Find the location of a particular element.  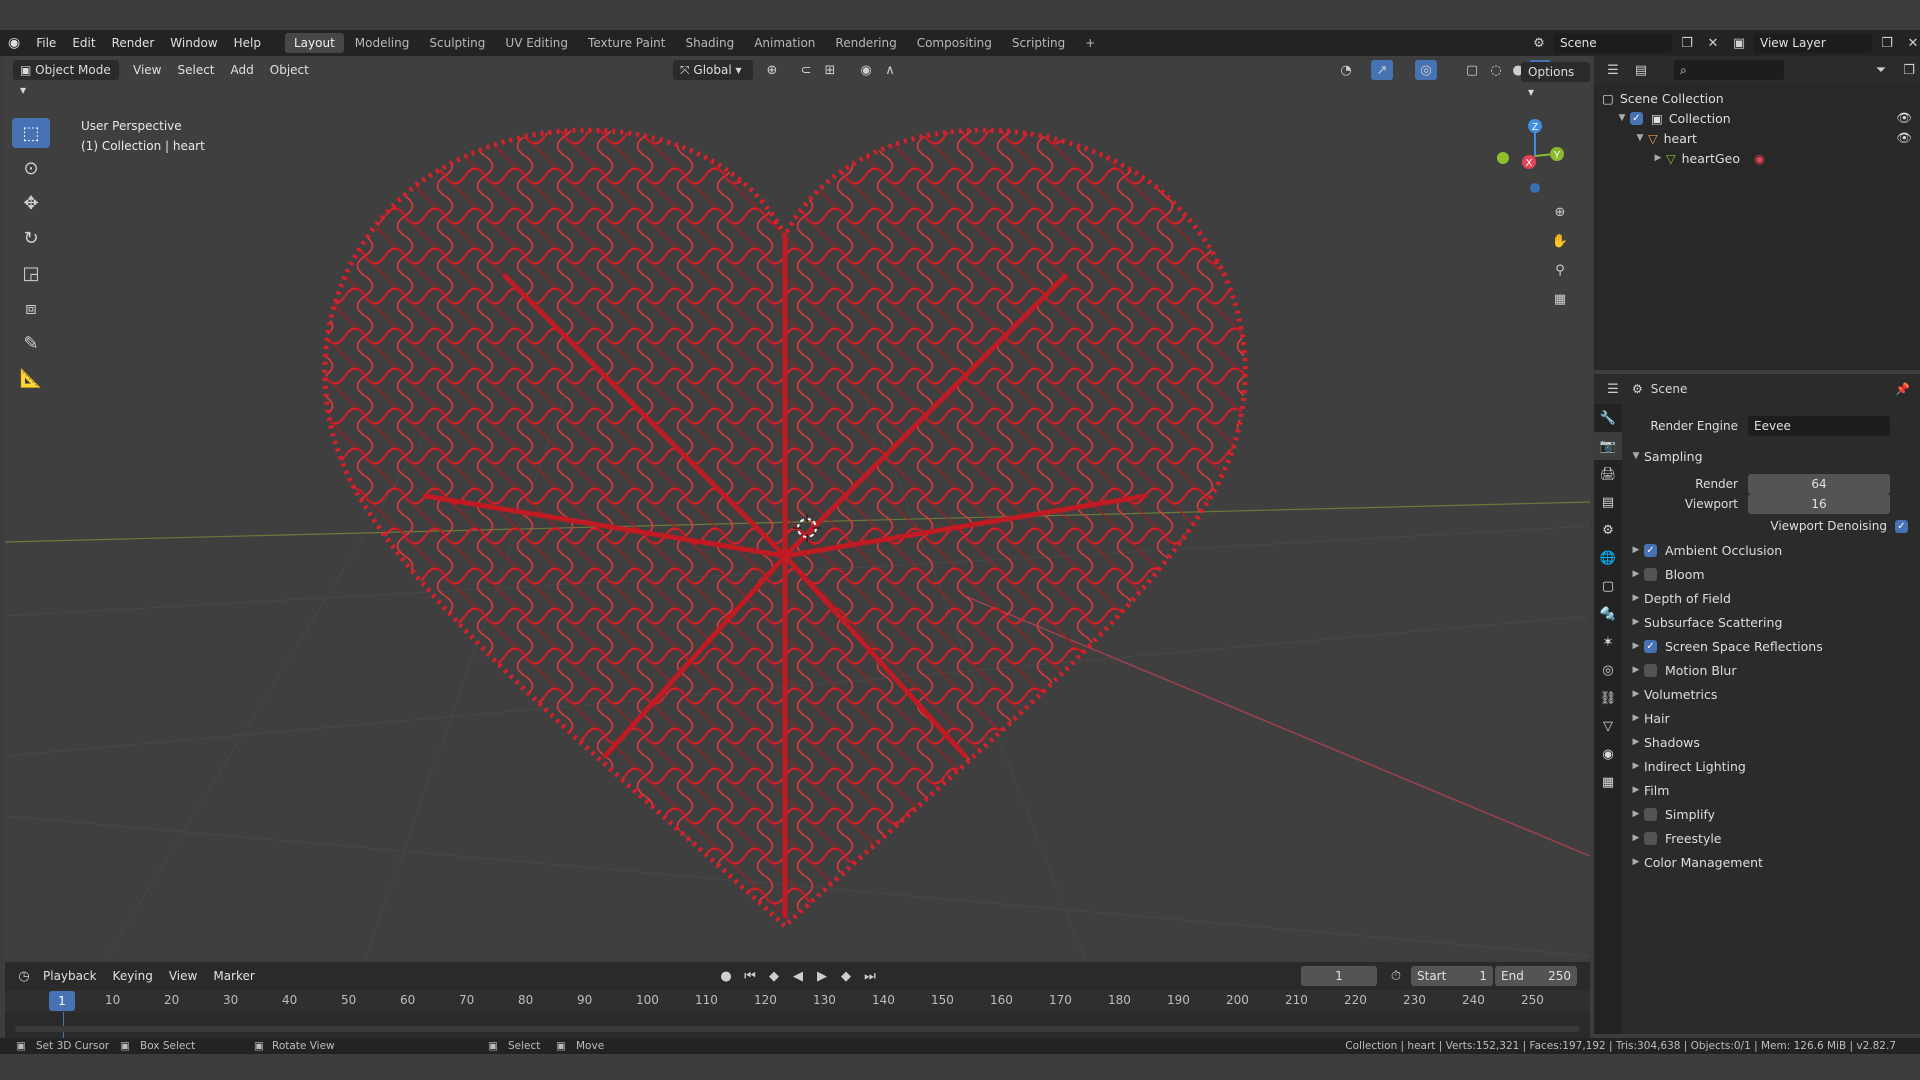

render-section-freestyle: ▶ Freestyle is located at coordinates (1771, 838).